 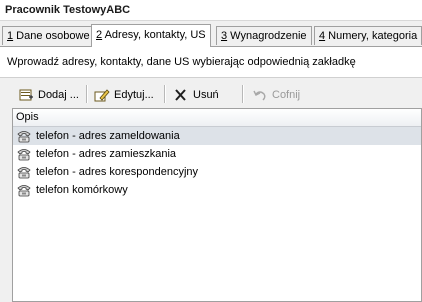 I want to click on edit-icon, so click(x=102, y=95).